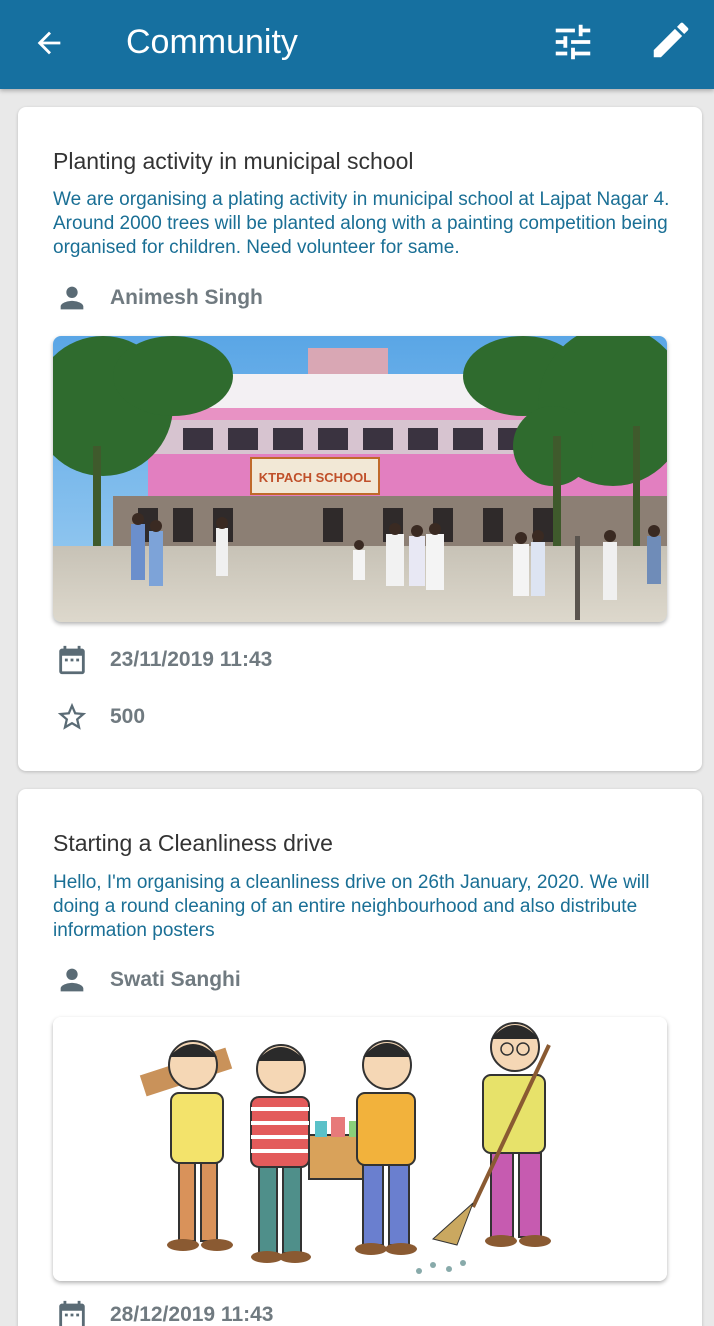 This screenshot has width=714, height=1326. I want to click on page-title: Community, so click(212, 42).